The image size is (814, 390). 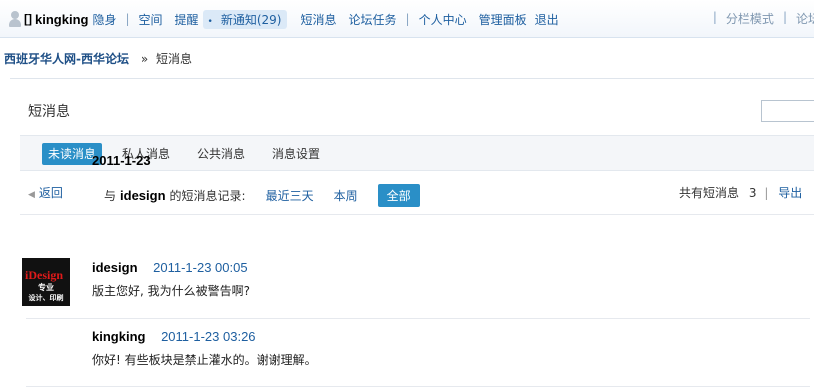 What do you see at coordinates (262, 195) in the screenshot?
I see `conversation-record: 与 idesign 的短消息记录: 最近三天 本周 全部` at bounding box center [262, 195].